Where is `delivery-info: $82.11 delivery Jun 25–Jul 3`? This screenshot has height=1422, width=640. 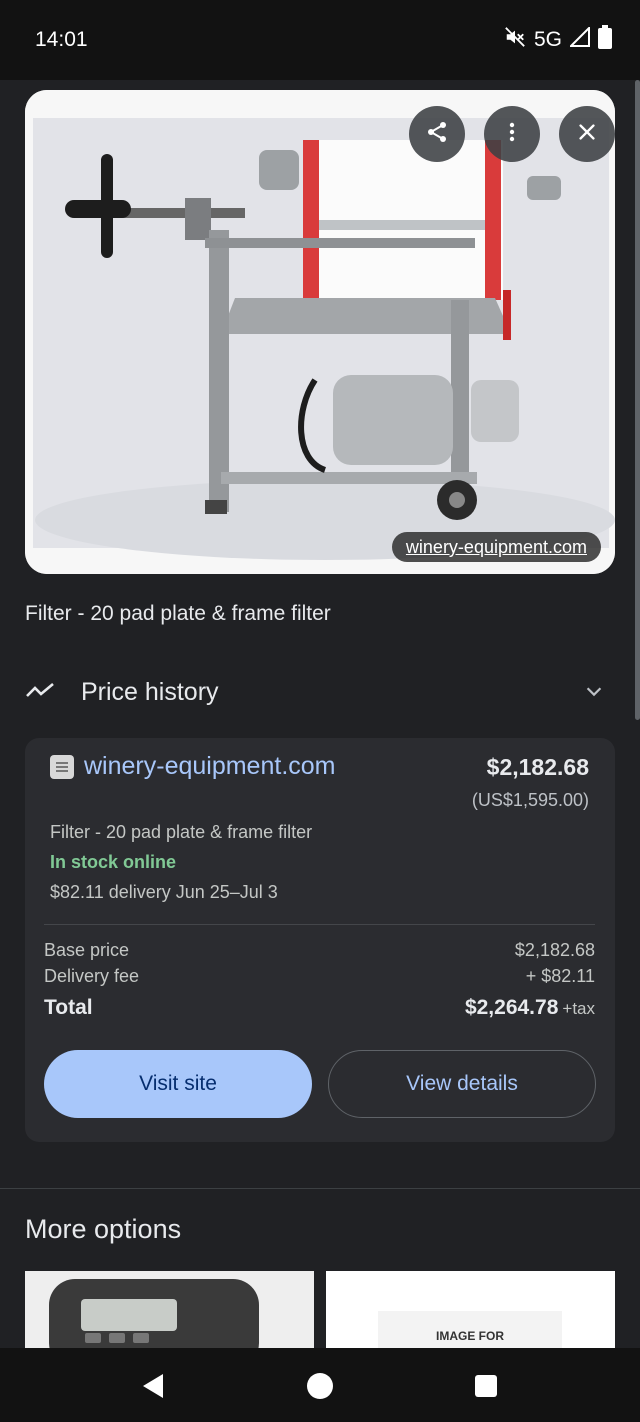
delivery-info: $82.11 delivery Jun 25–Jul 3 is located at coordinates (164, 892).